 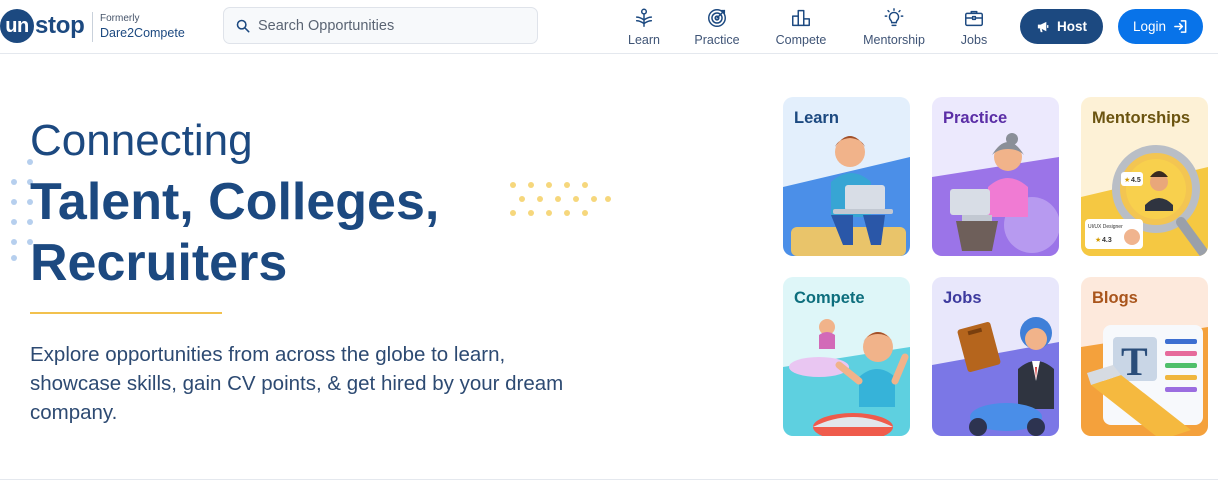 What do you see at coordinates (801, 18) in the screenshot?
I see `podium-icon` at bounding box center [801, 18].